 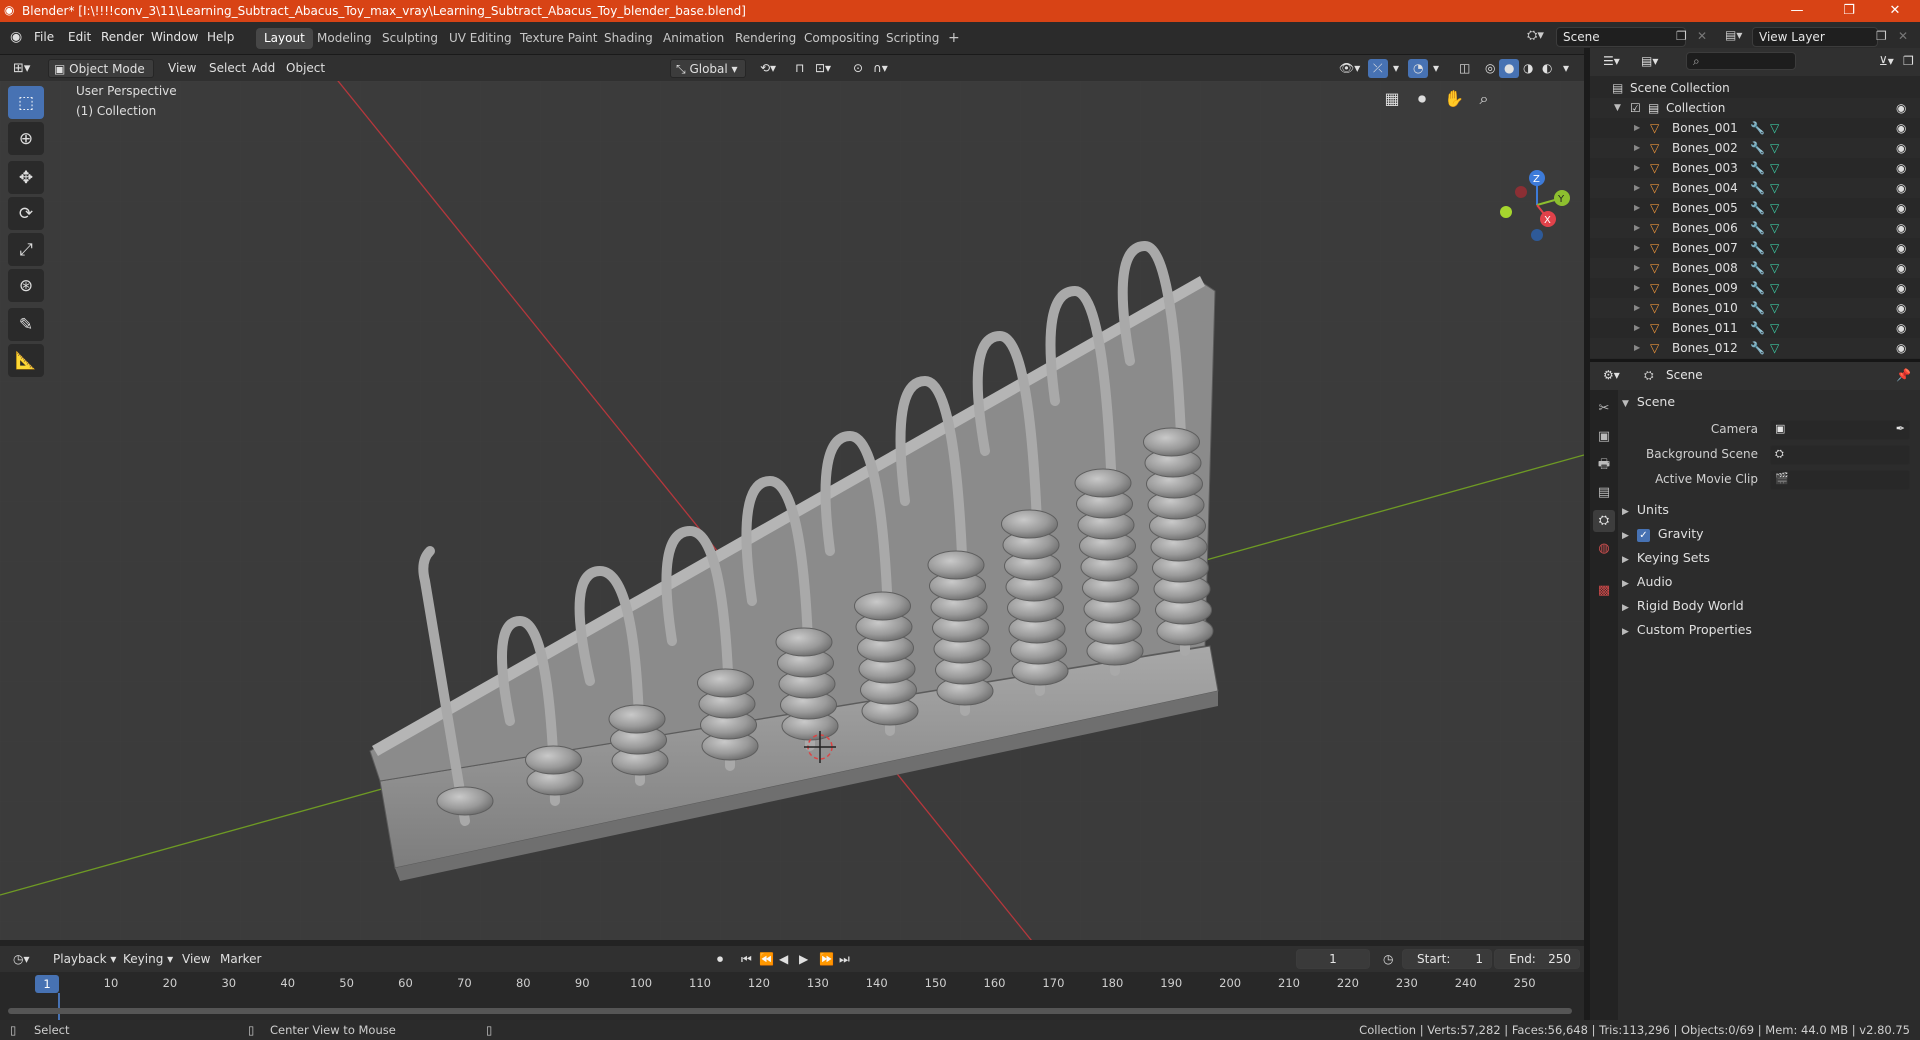 What do you see at coordinates (1349, 68) in the screenshot?
I see `visibility-selectability-icon: 👁▾` at bounding box center [1349, 68].